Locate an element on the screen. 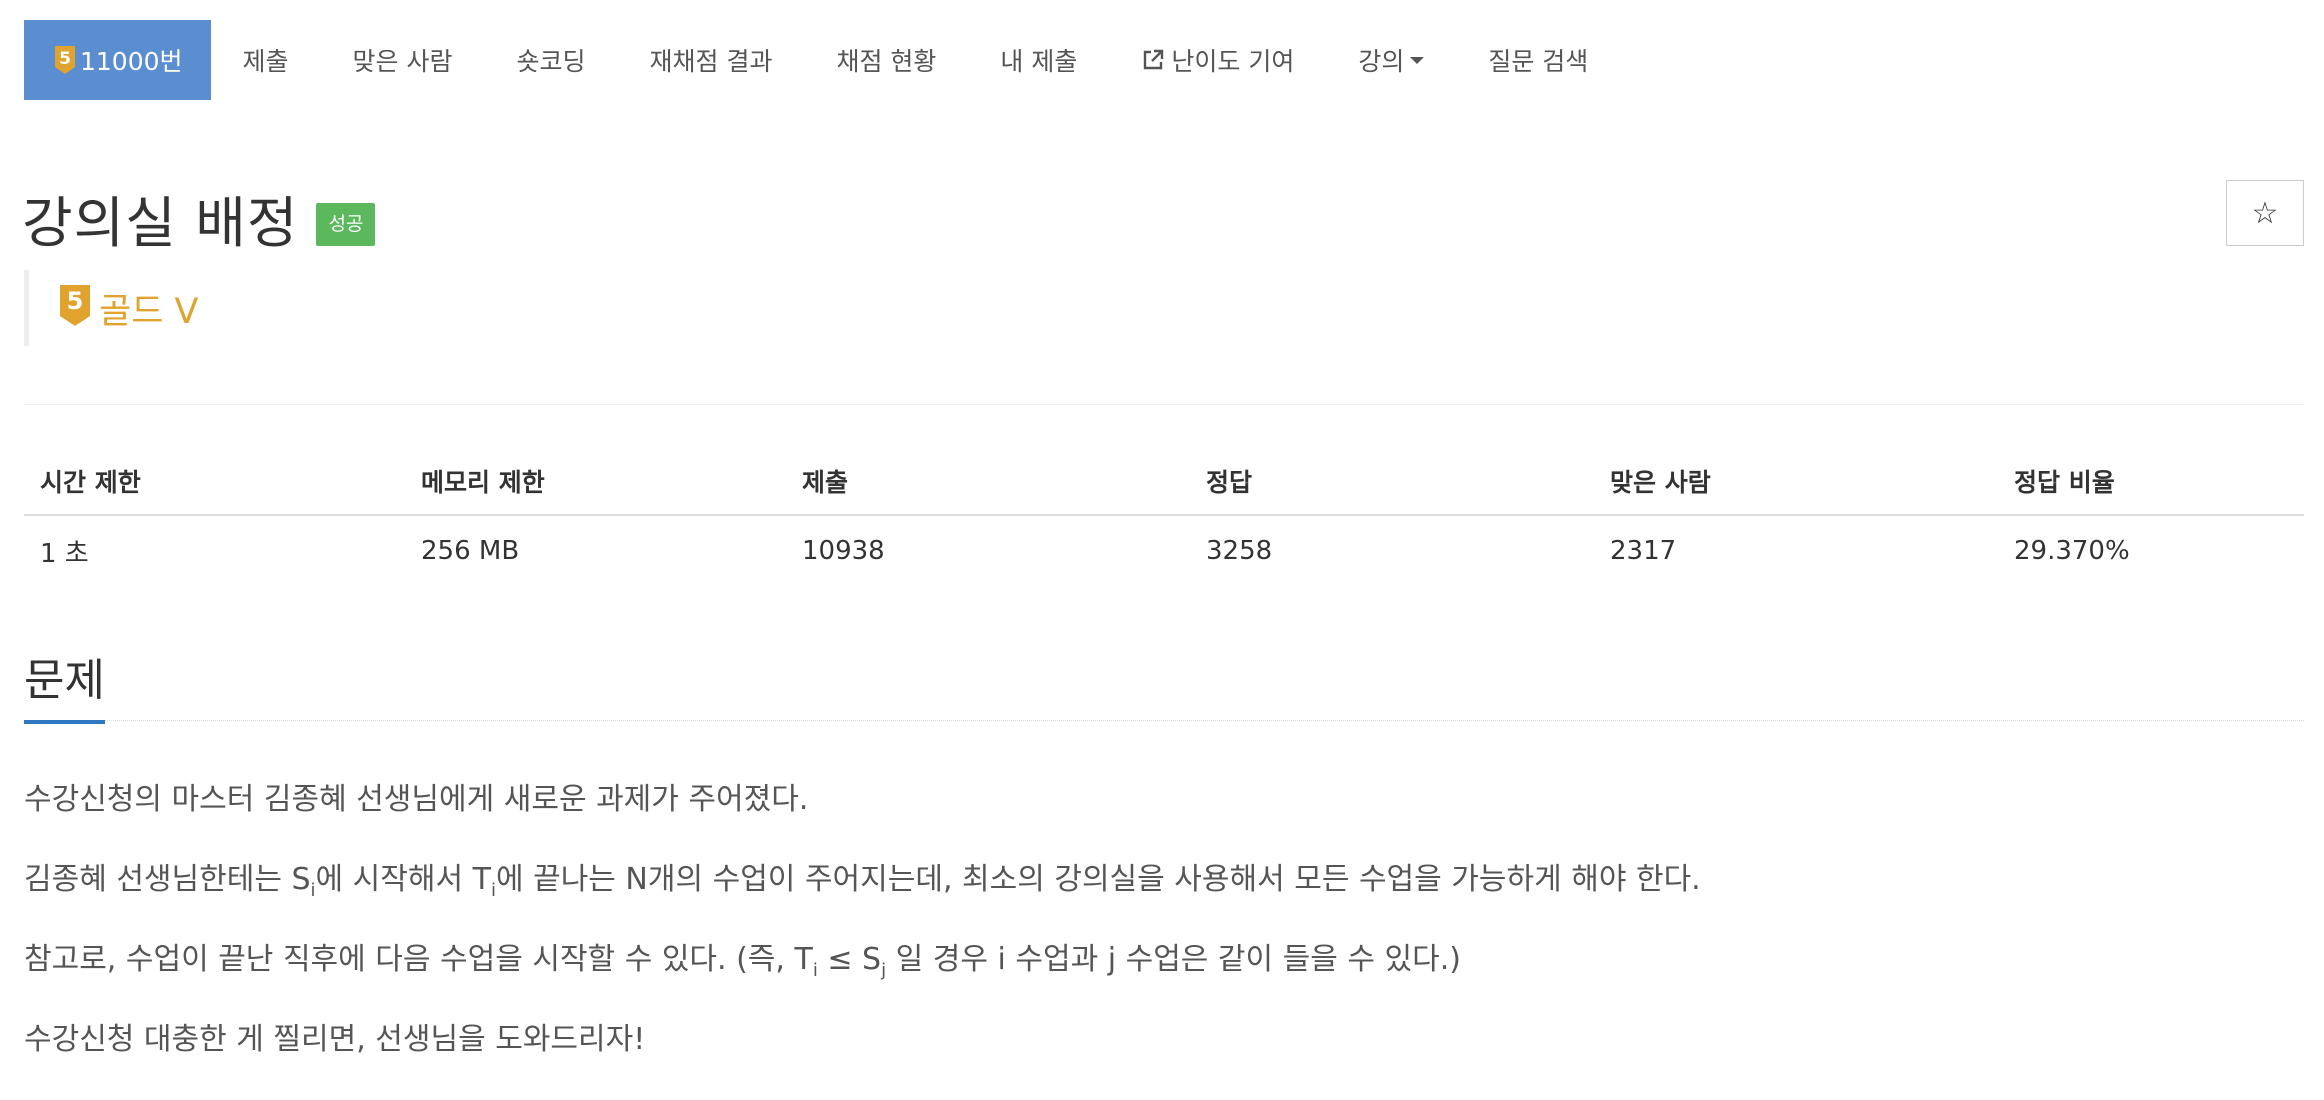 Image resolution: width=2324 pixels, height=1100 pixels. time-limit-value: 1 초 is located at coordinates (64, 553).